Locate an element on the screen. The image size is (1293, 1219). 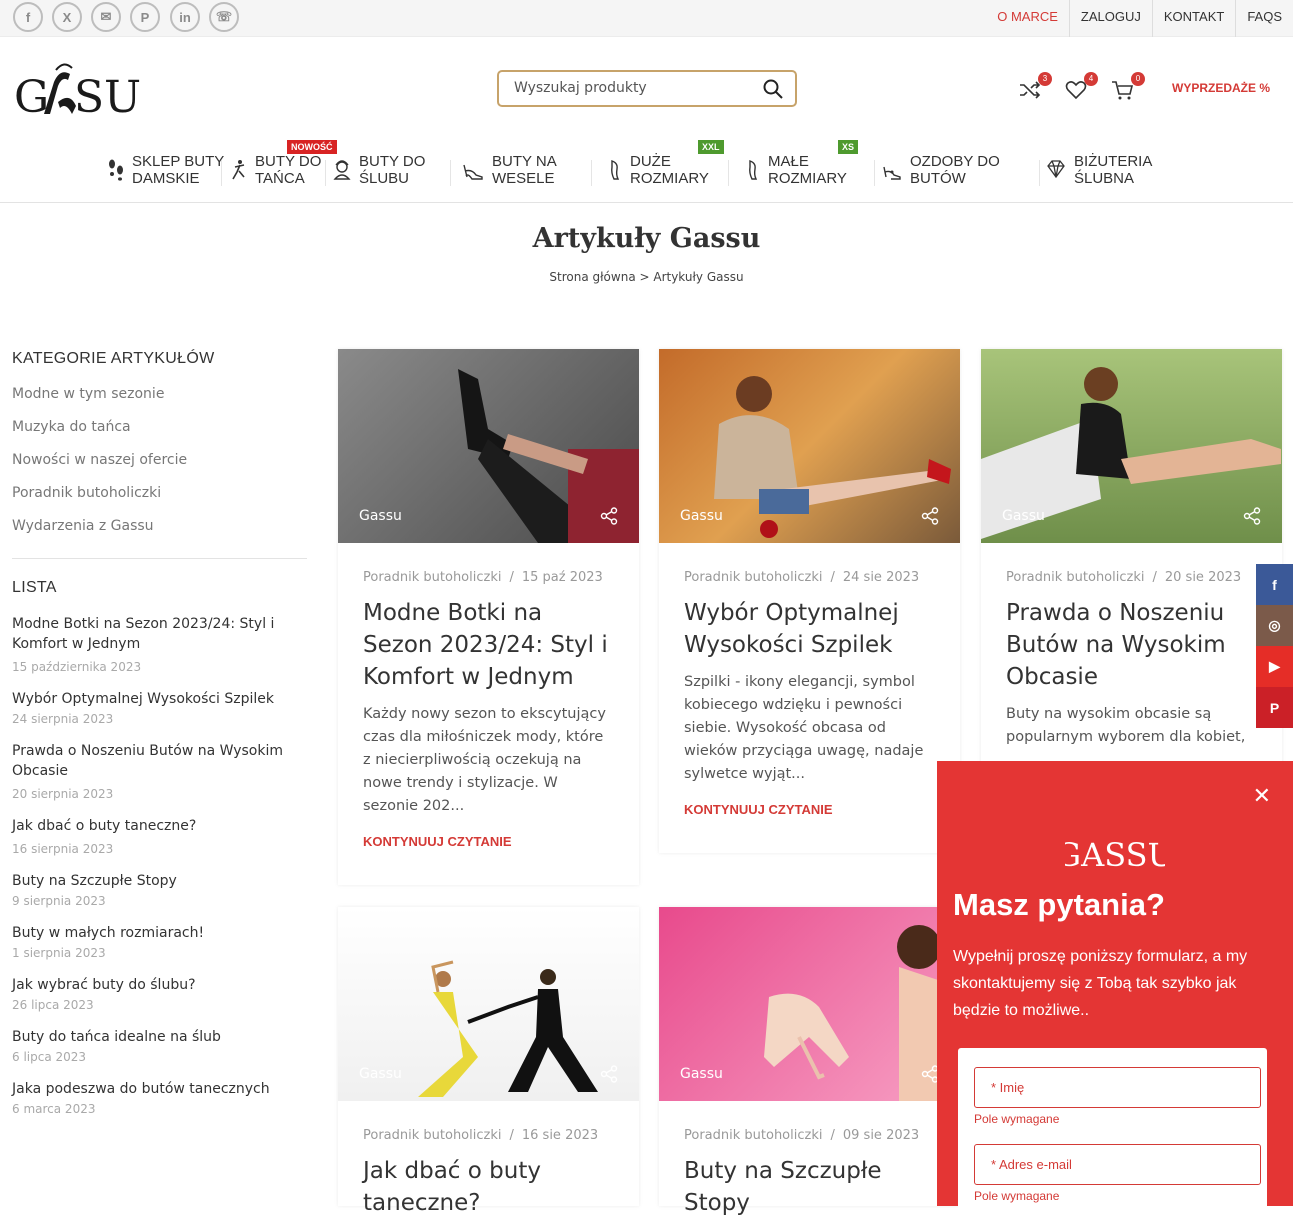
foot-icon is located at coordinates (753, 170).